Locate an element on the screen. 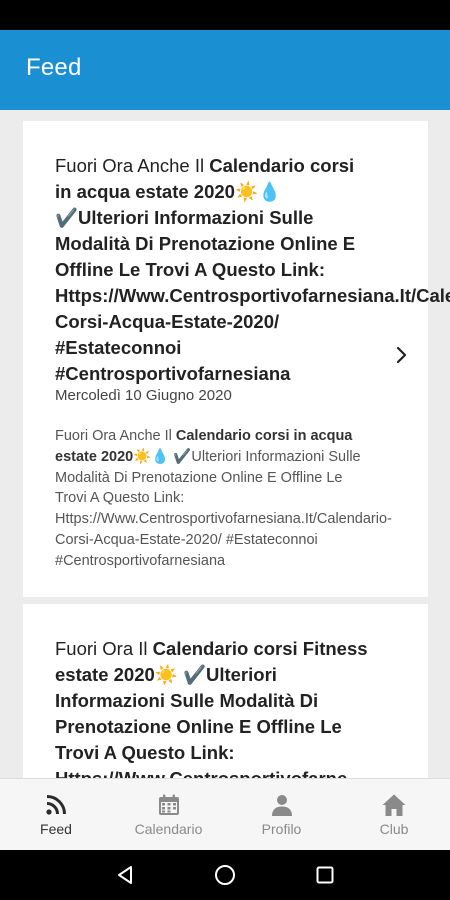 The width and height of the screenshot is (450, 900). home-circle-icon is located at coordinates (225, 875).